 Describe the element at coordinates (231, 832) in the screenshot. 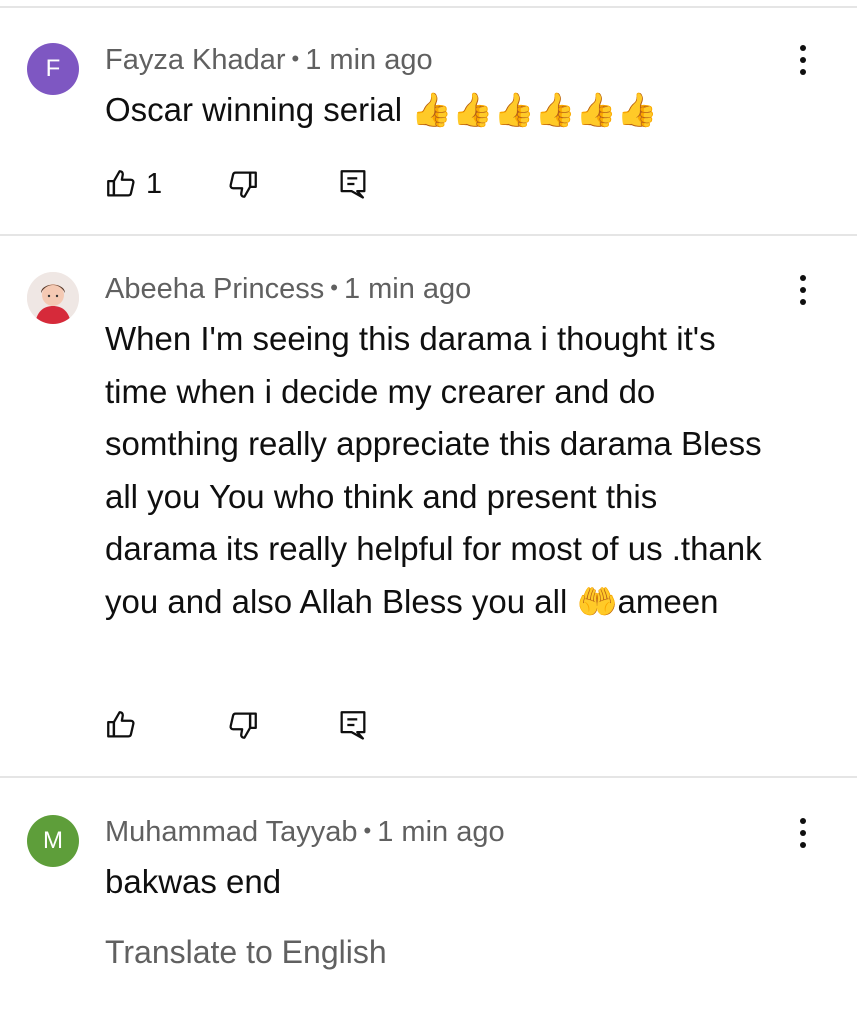

I see `author-name: Muhammad Tayyab` at that location.